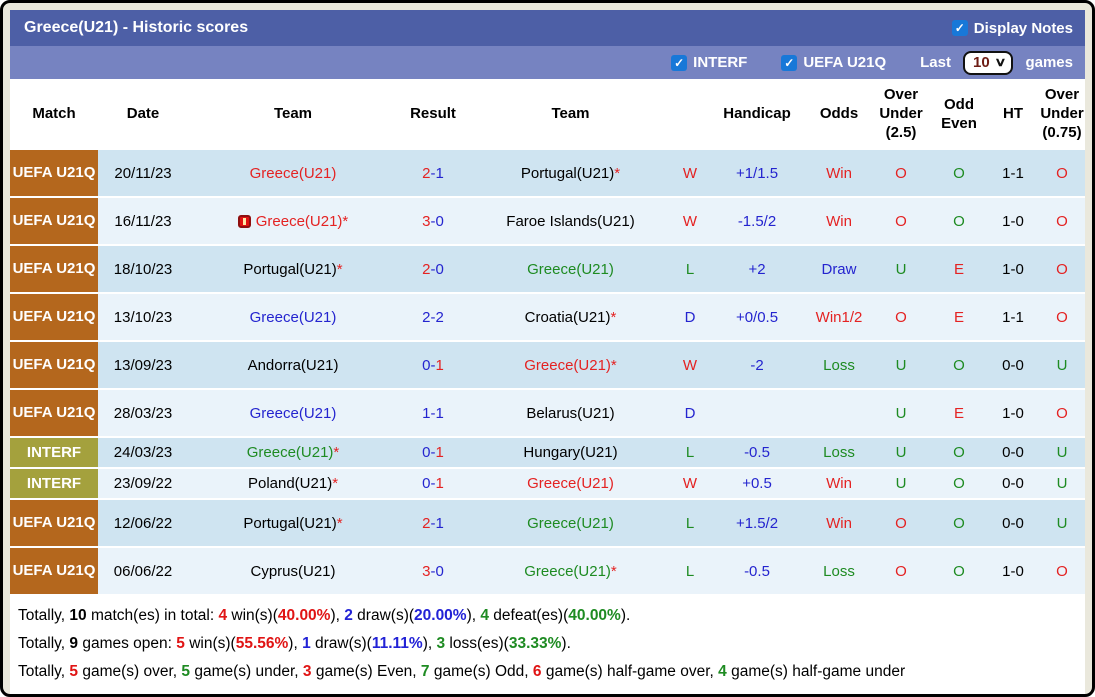  What do you see at coordinates (845, 62) in the screenshot?
I see `uefa-label: UEFA U21Q` at bounding box center [845, 62].